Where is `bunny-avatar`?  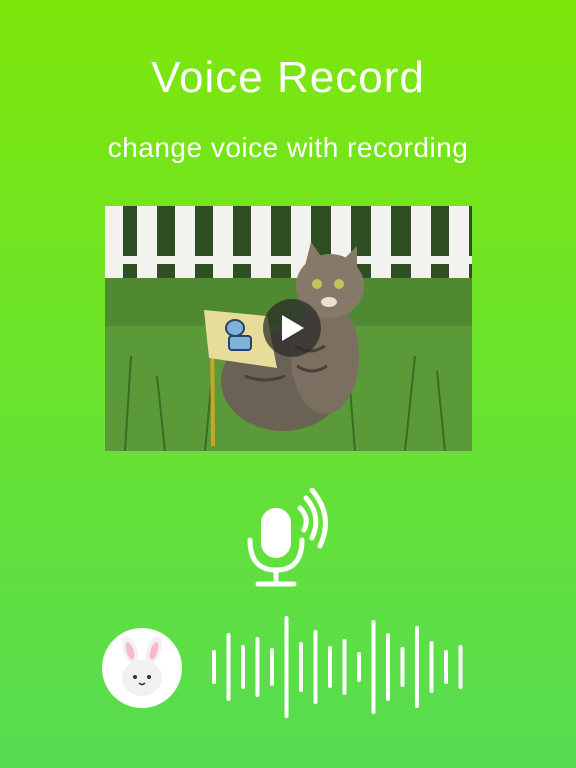
bunny-avatar is located at coordinates (142, 668).